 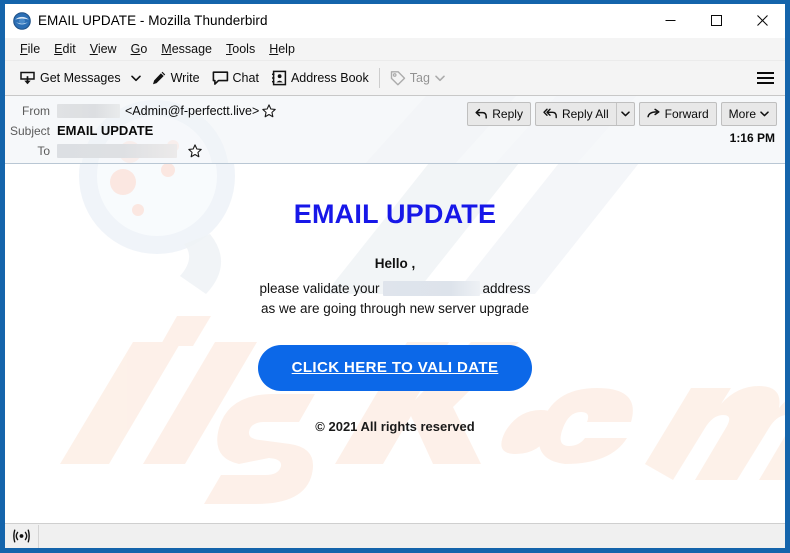 What do you see at coordinates (43, 150) in the screenshot?
I see `to-label: To` at bounding box center [43, 150].